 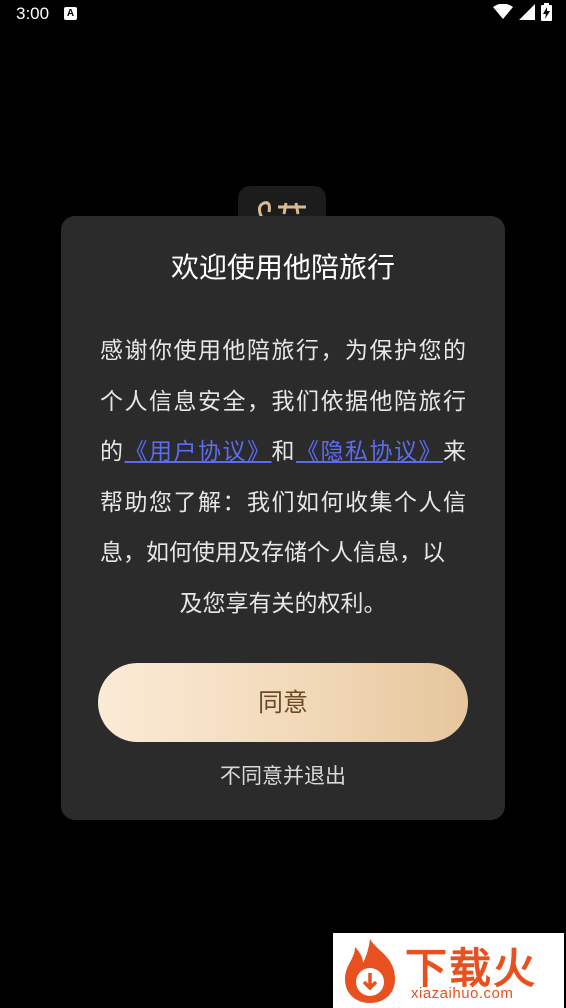 What do you see at coordinates (546, 14) in the screenshot?
I see `battery-charging-icon` at bounding box center [546, 14].